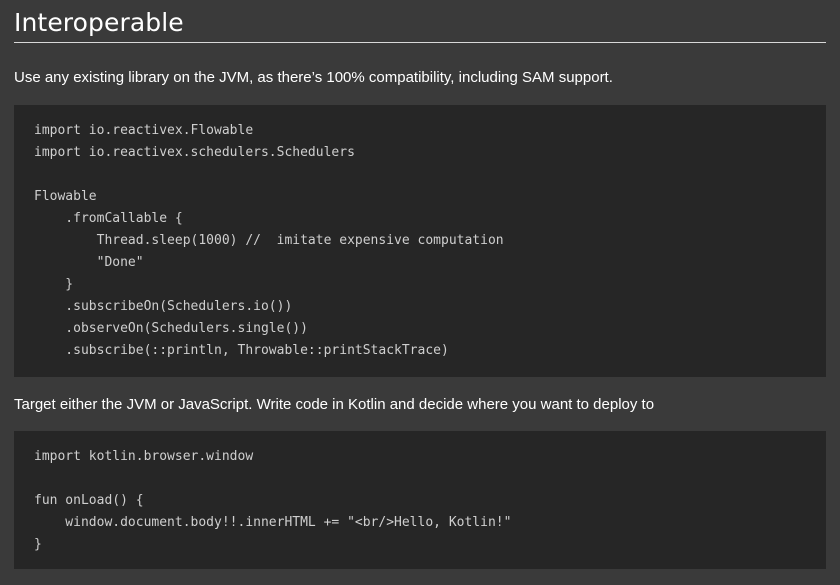 The height and width of the screenshot is (585, 840). Describe the element at coordinates (171, 328) in the screenshot. I see `code-line: .observeOn(Schedulers.single())` at that location.